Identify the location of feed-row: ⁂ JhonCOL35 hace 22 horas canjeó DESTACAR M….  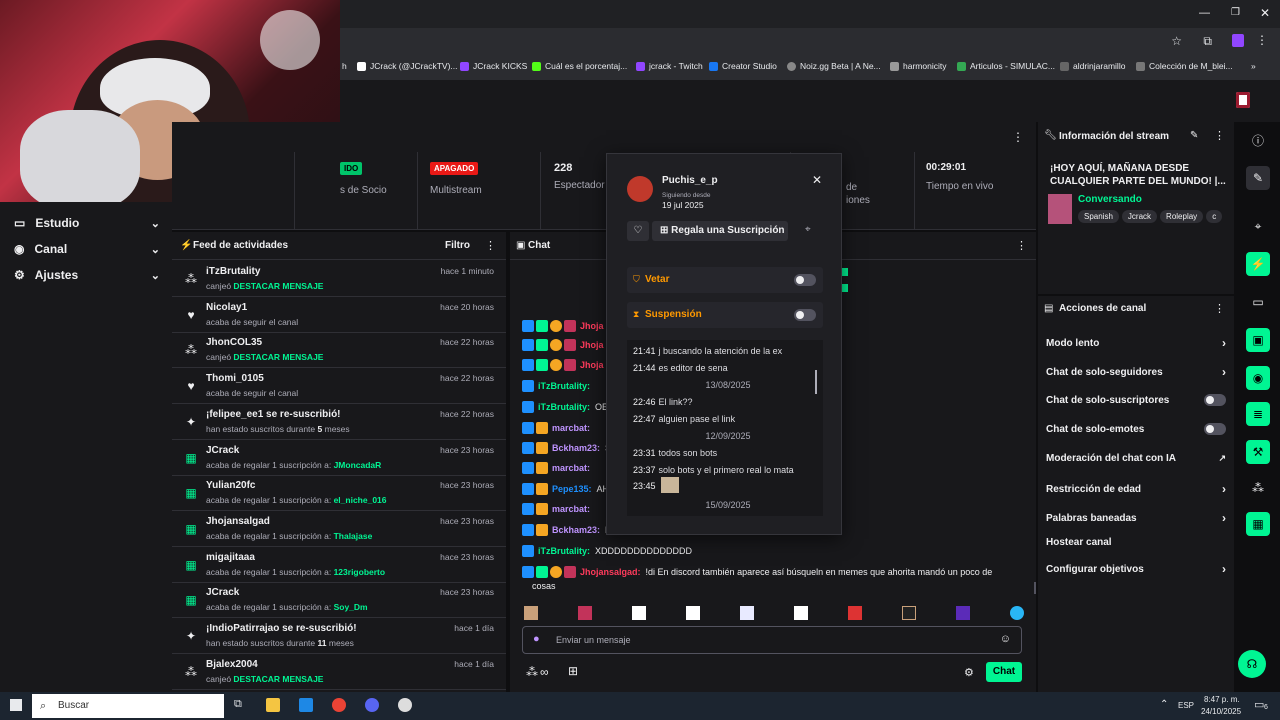
(339, 350).